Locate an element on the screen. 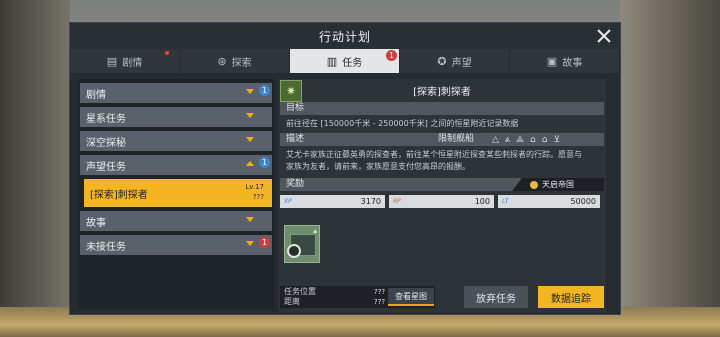  category-label: 声望任务 is located at coordinates (106, 167).